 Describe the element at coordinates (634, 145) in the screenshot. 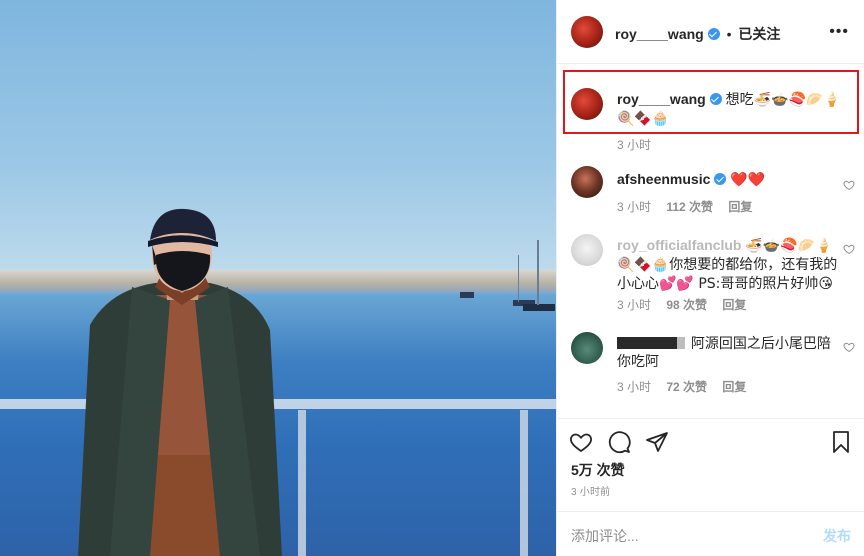

I see `caption-time: 3 小时` at that location.